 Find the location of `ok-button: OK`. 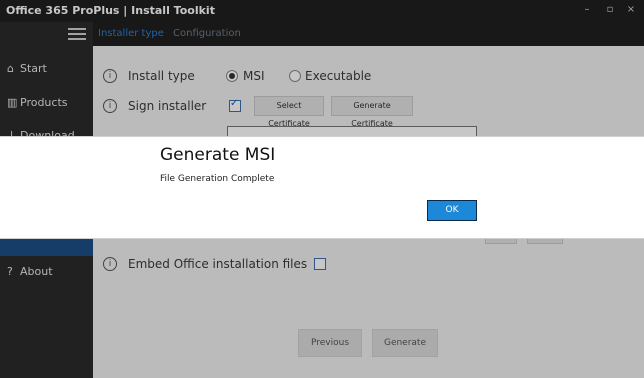

ok-button: OK is located at coordinates (452, 210).